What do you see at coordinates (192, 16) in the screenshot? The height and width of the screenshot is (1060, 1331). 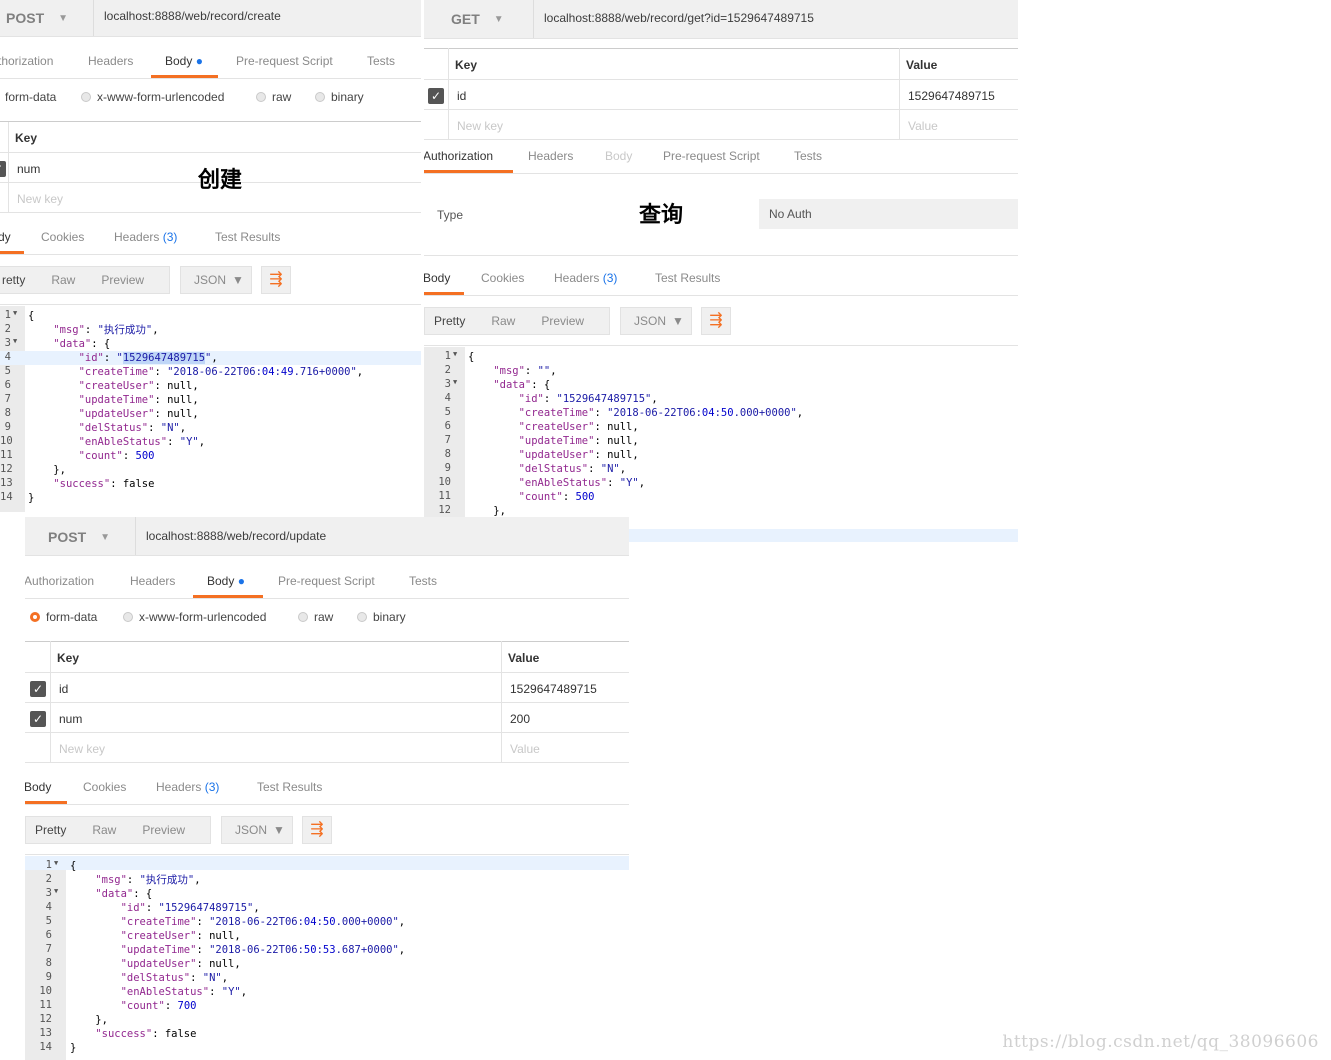 I see `url-input: localhost:8888/web/record/create` at bounding box center [192, 16].